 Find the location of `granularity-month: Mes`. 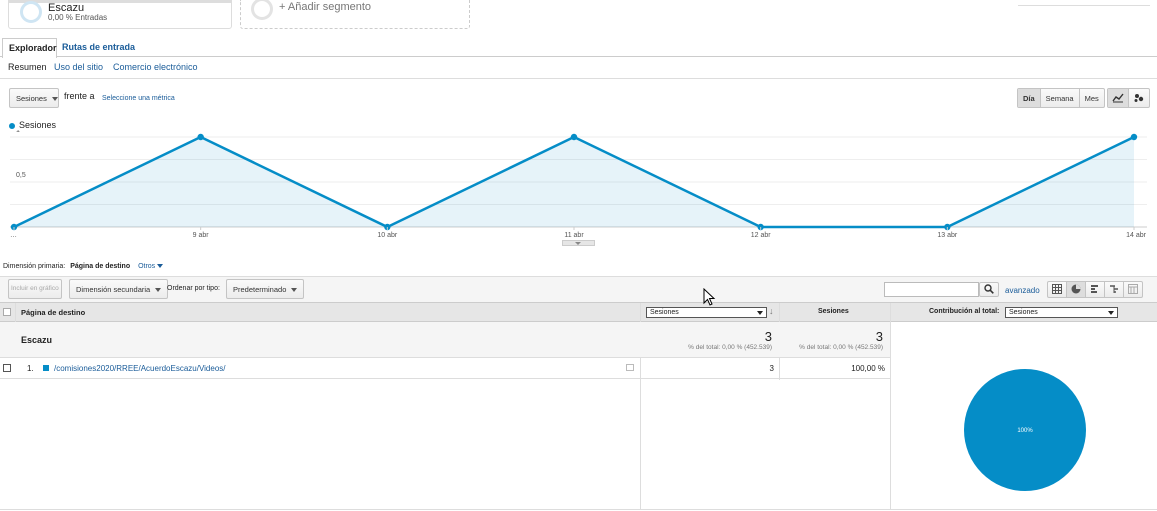

granularity-month: Mes is located at coordinates (1092, 98).